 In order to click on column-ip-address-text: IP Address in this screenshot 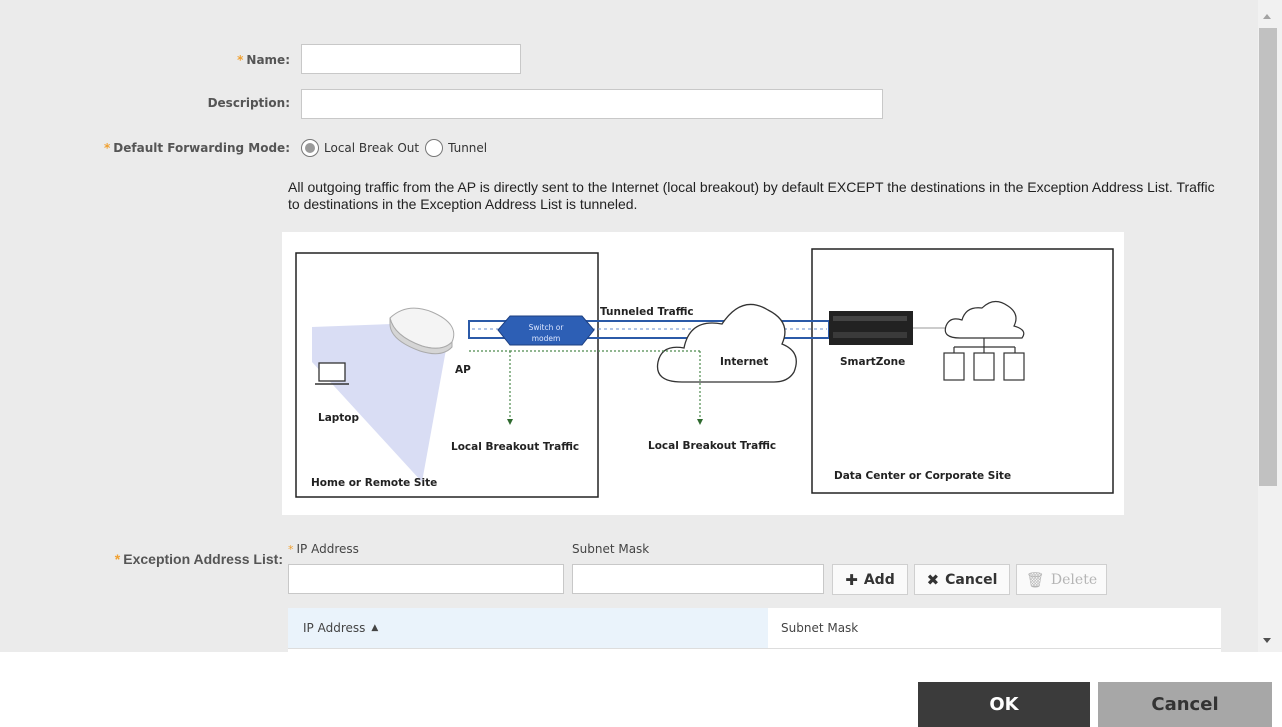, I will do `click(334, 628)`.